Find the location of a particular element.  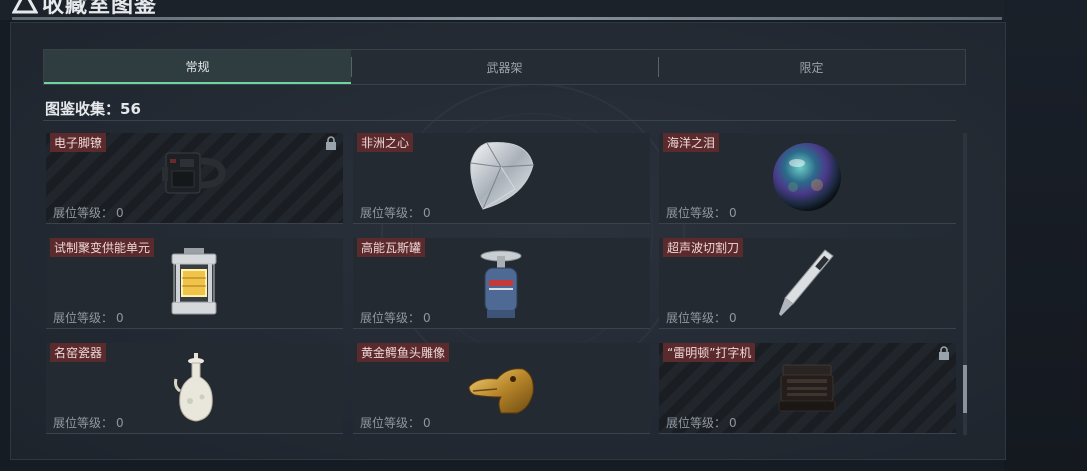

porcelain-vase-icon is located at coordinates (193, 387).